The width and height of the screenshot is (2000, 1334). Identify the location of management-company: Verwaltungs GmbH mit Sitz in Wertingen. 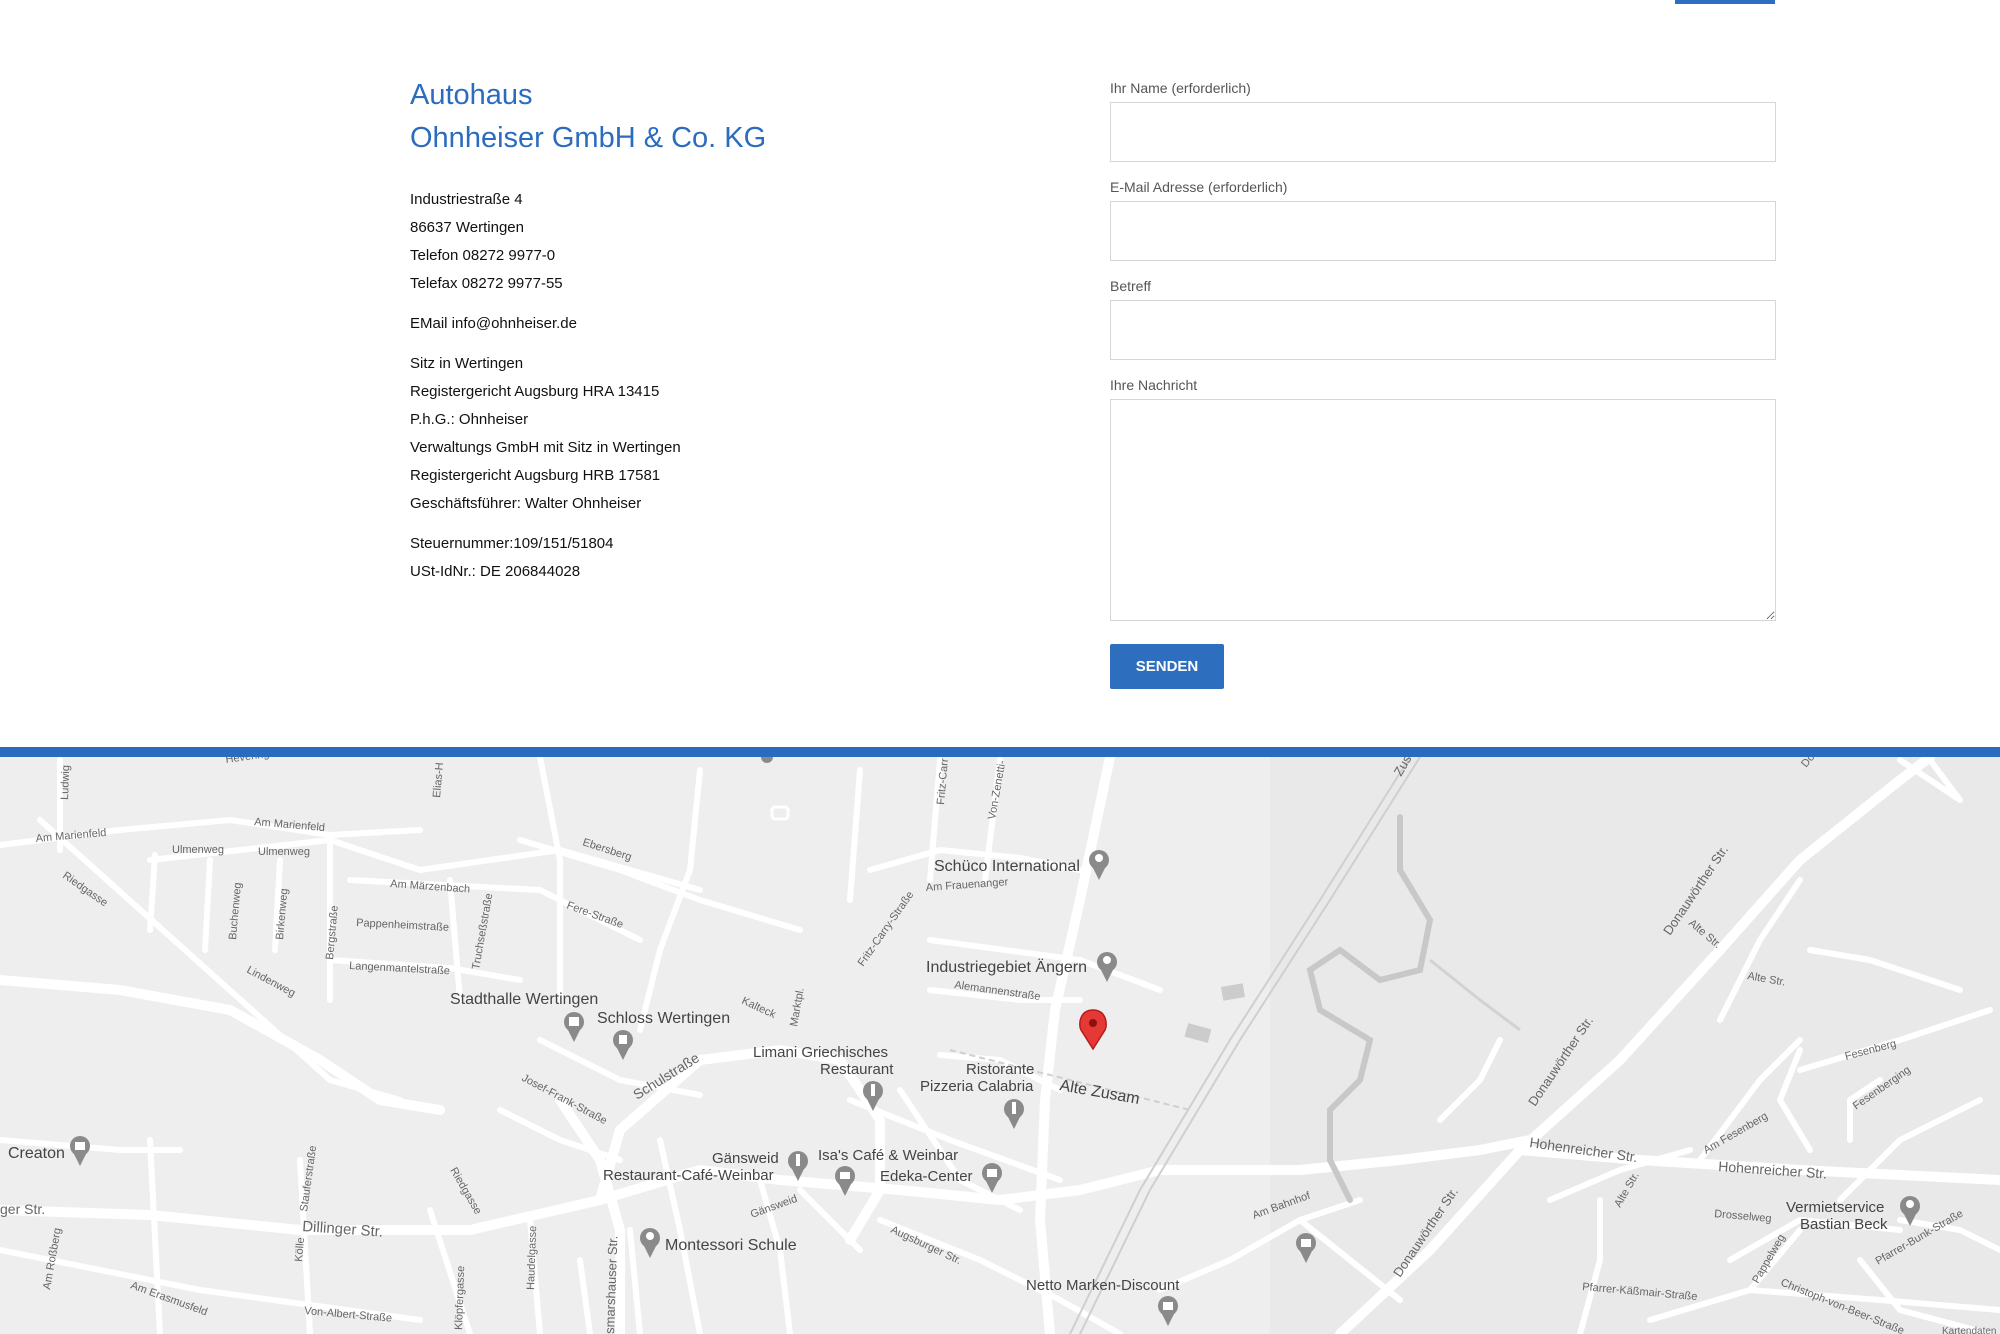
(545, 447).